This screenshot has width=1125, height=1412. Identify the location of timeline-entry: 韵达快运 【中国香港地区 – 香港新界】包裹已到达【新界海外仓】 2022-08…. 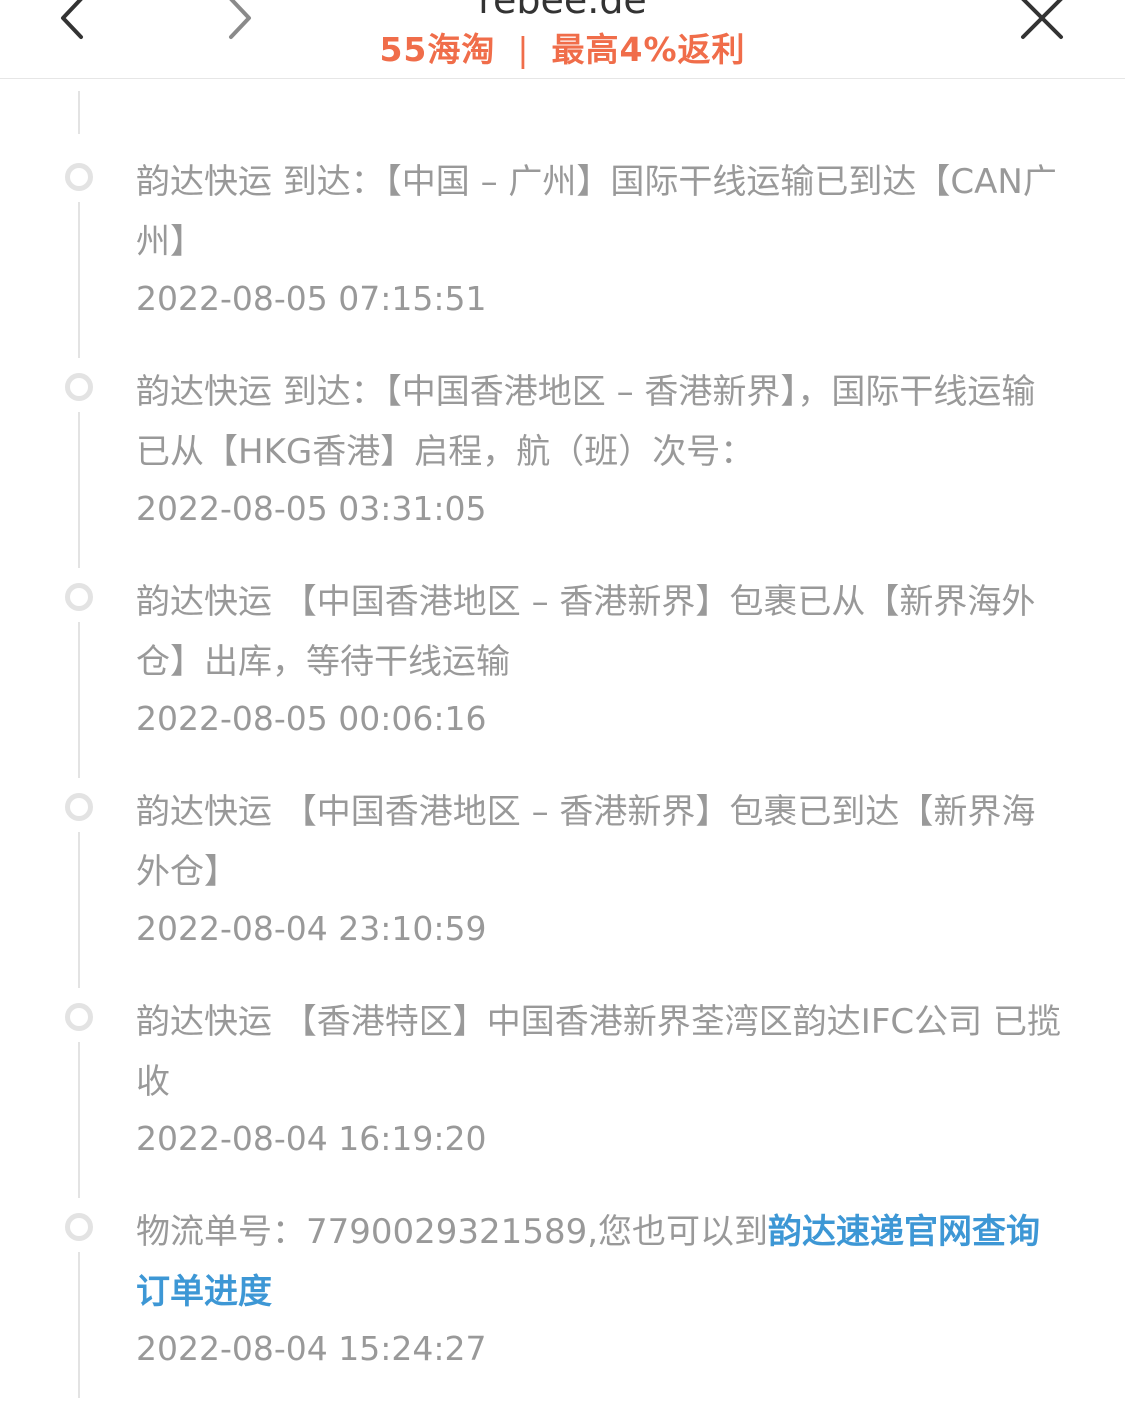
(562, 887).